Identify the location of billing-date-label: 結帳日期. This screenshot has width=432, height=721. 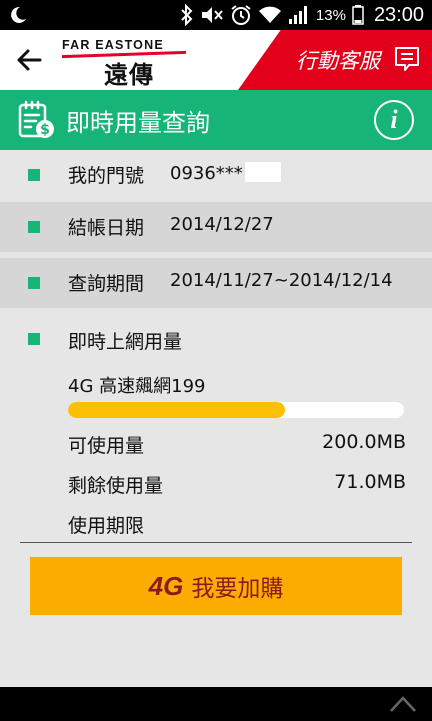
(106, 228).